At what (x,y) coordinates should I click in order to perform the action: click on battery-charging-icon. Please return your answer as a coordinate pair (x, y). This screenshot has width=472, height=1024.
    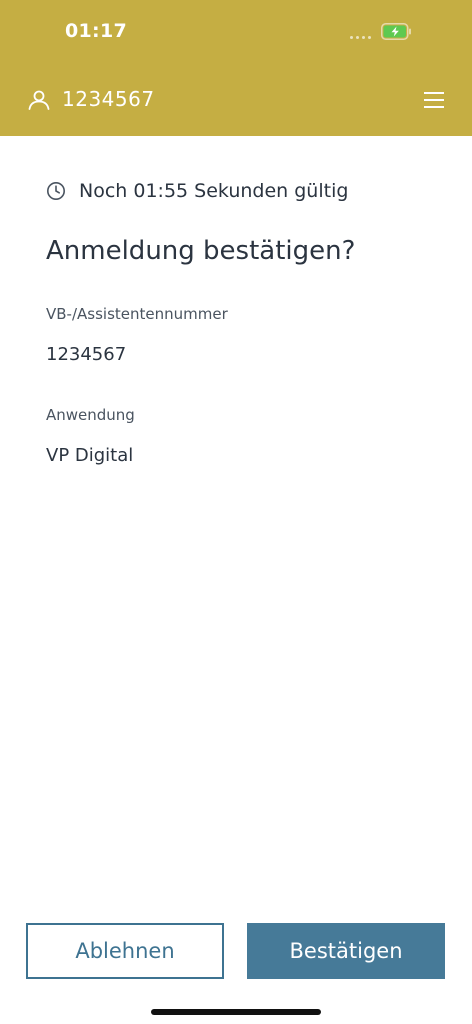
    Looking at the image, I should click on (396, 31).